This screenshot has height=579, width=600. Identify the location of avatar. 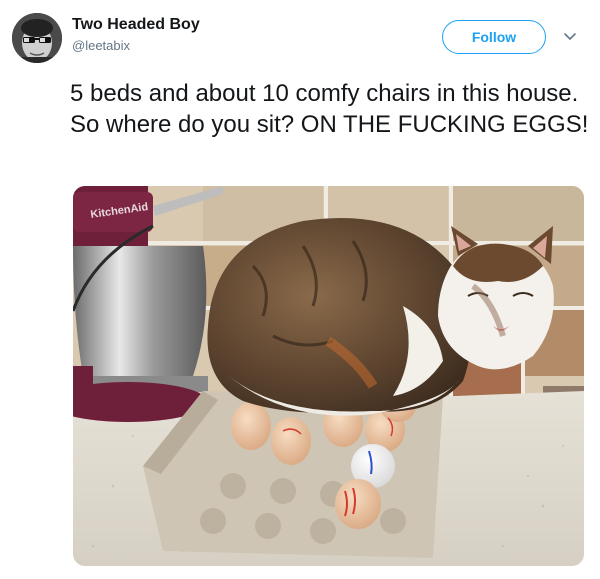
(37, 38).